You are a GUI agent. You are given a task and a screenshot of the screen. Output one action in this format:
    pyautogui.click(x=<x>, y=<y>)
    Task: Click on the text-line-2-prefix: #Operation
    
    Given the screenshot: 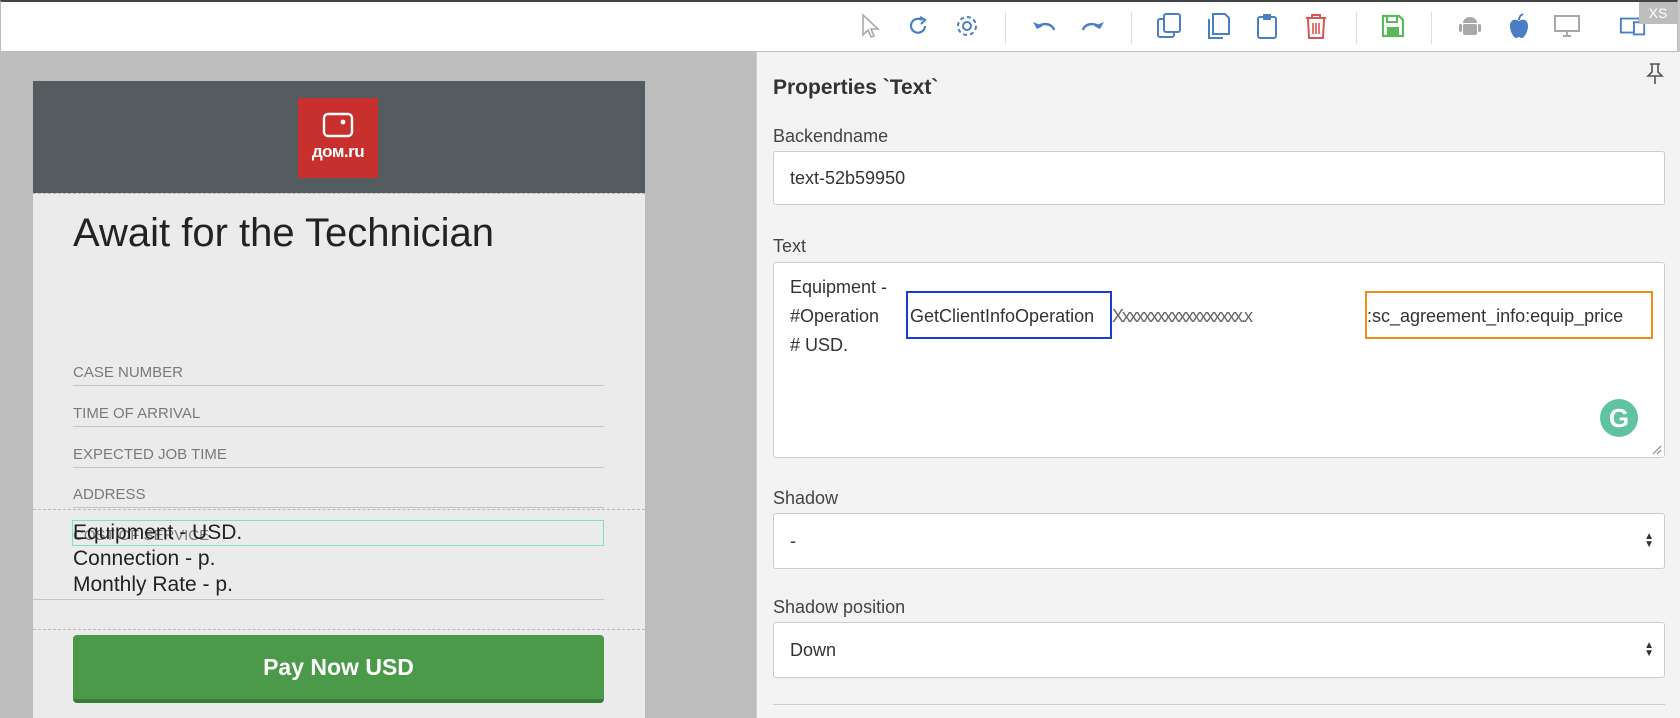 What is the action you would take?
    pyautogui.click(x=835, y=316)
    